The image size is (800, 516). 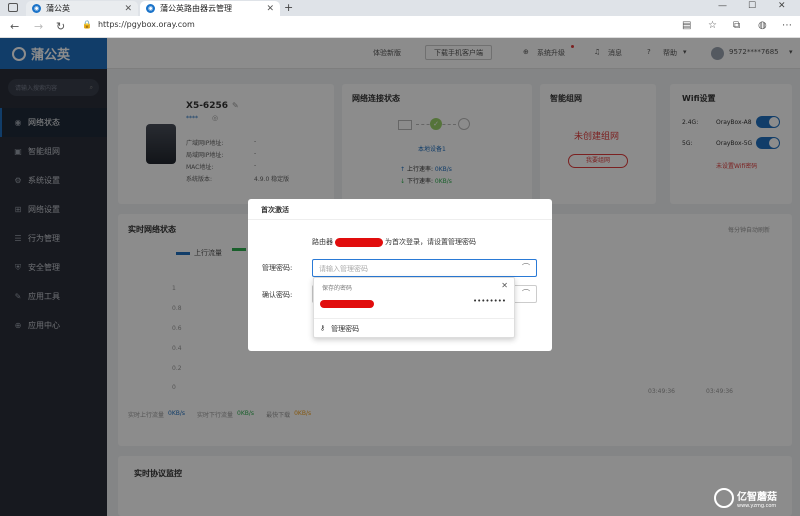 What do you see at coordinates (400, 8) in the screenshot?
I see `browser-tab-bar: ◉ 蒲公英 ✕ ◉ 蒲公英路由器云管理 ✕ + — ☐ ✕` at bounding box center [400, 8].